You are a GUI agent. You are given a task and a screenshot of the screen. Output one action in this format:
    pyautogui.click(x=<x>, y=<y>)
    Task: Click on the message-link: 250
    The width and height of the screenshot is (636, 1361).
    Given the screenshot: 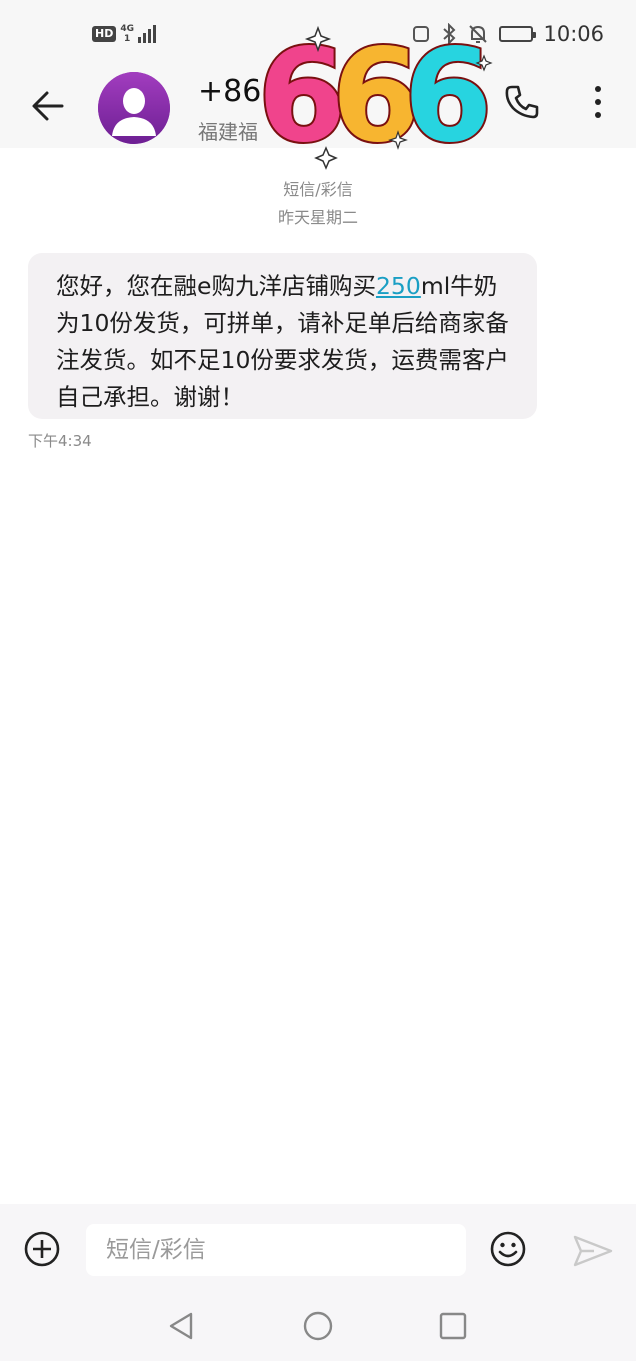 What is the action you would take?
    pyautogui.click(x=398, y=286)
    